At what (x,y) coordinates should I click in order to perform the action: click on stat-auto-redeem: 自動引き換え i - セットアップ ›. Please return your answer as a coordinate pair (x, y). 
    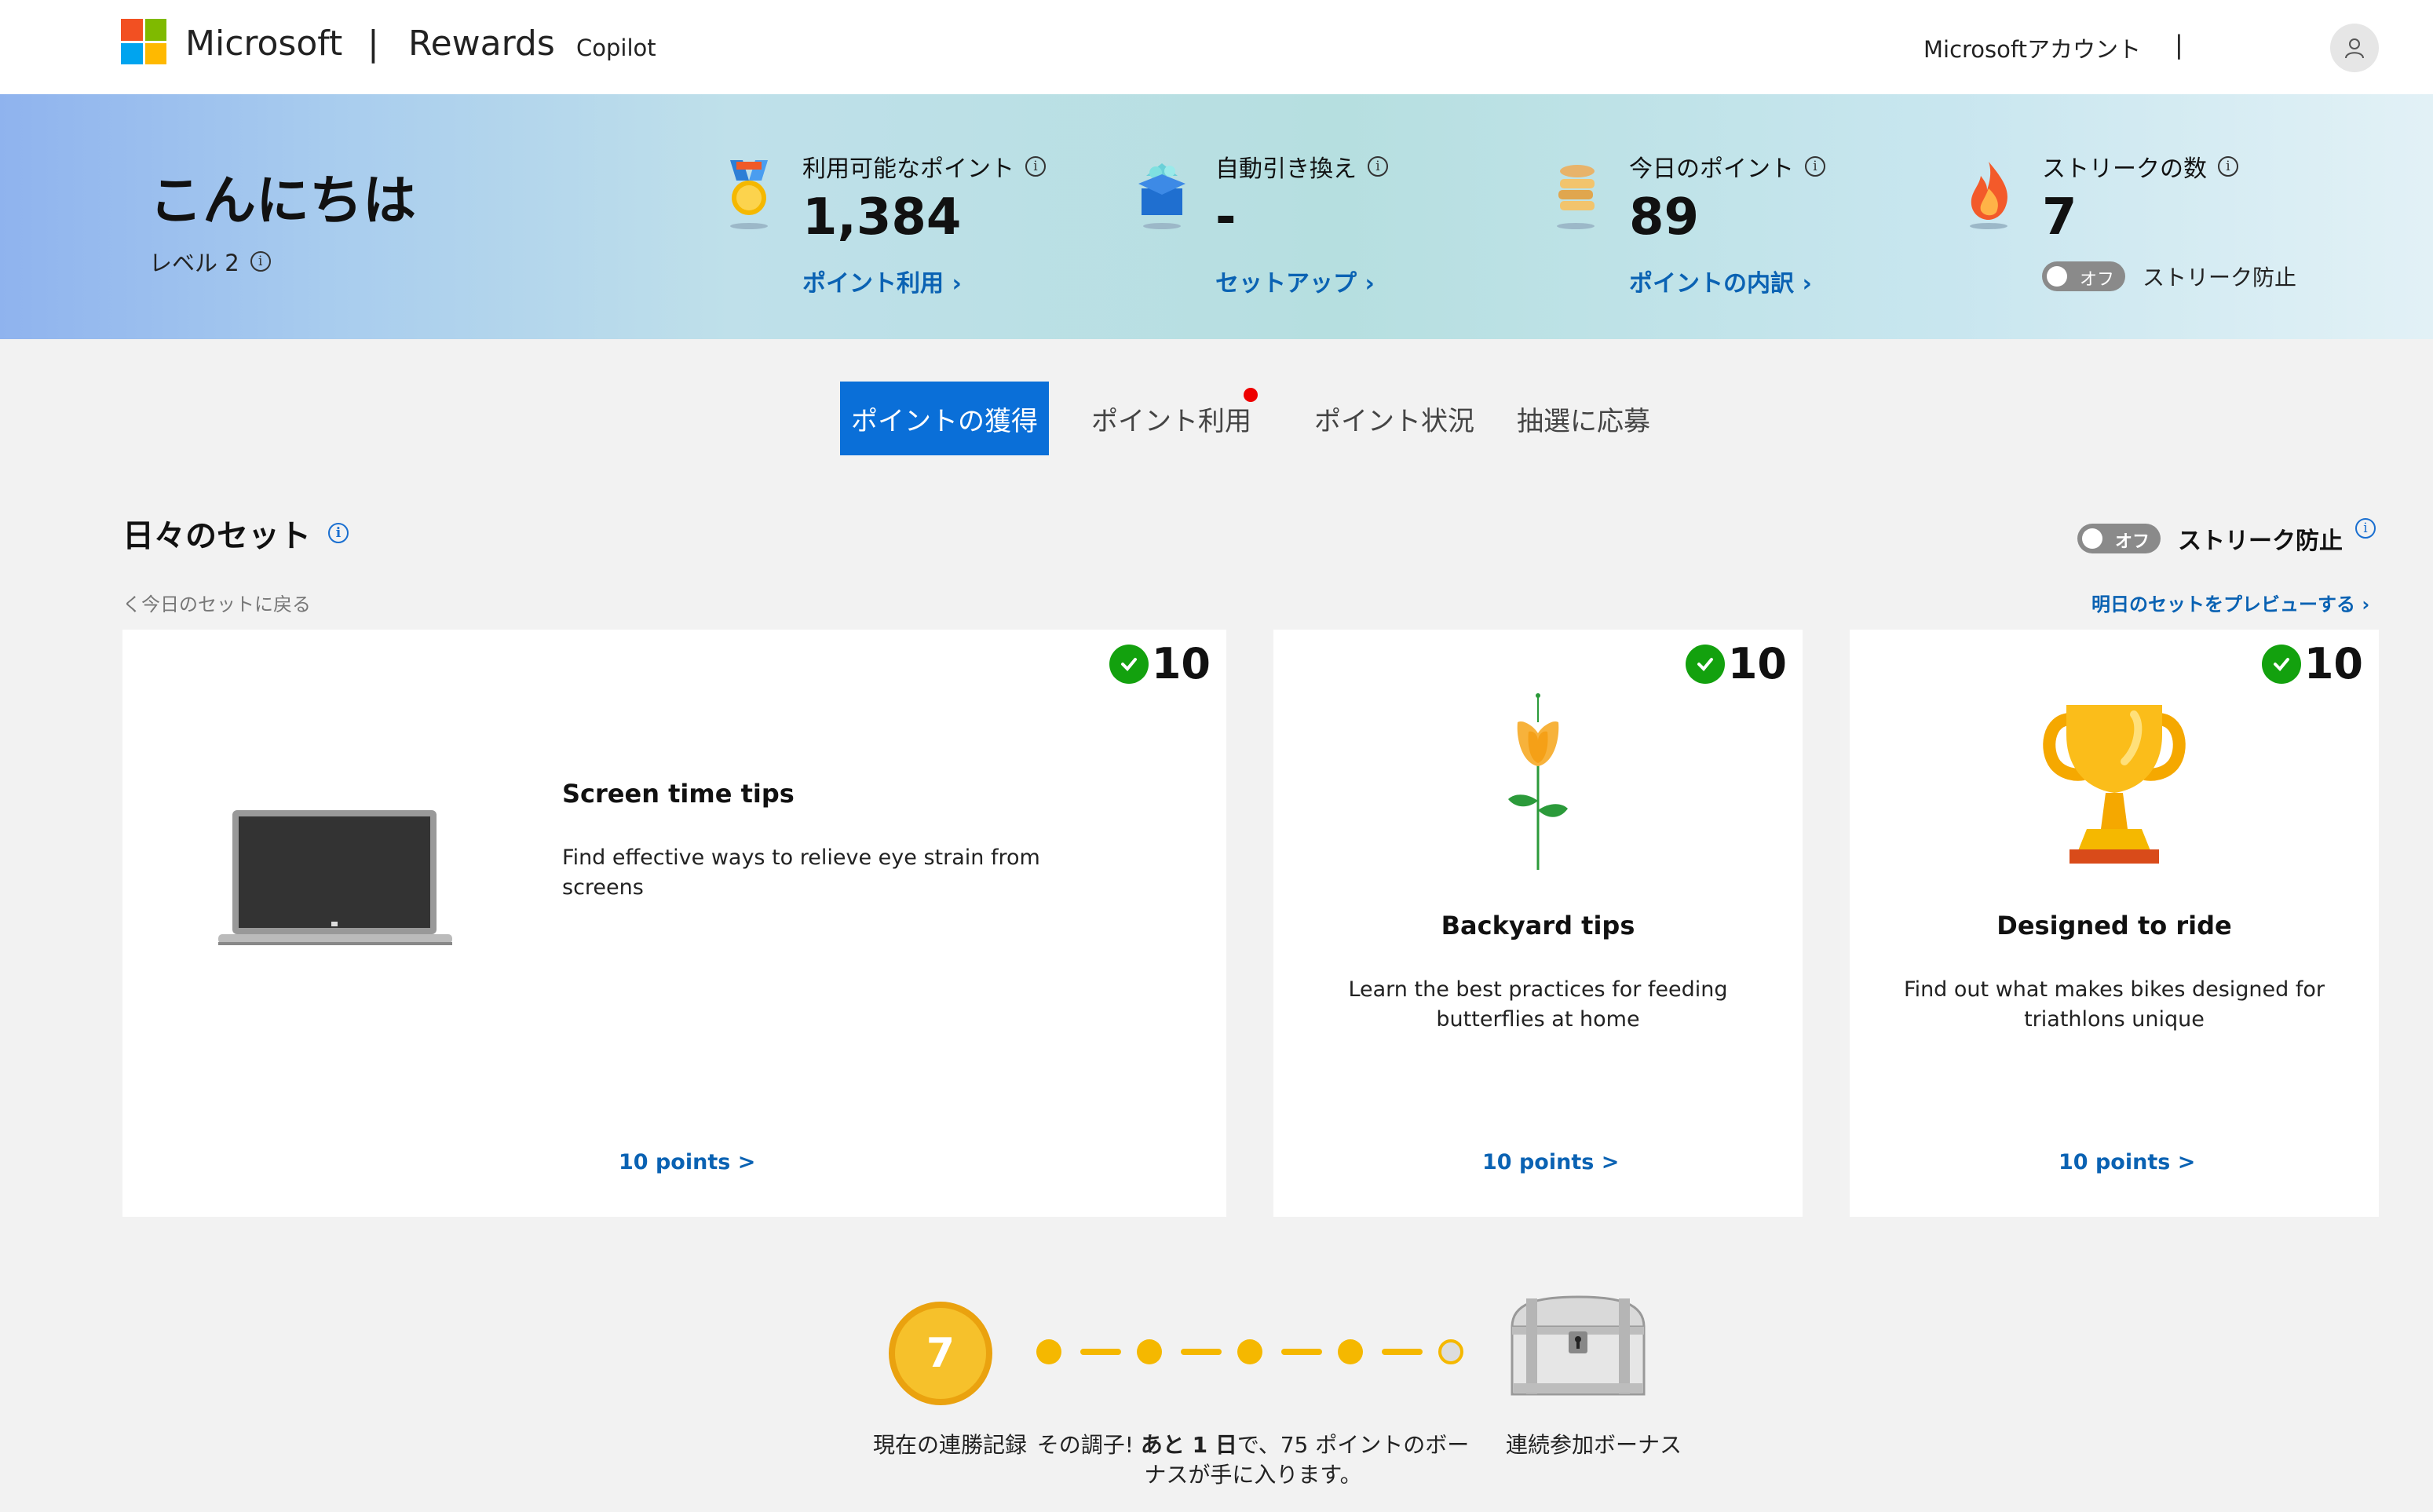
    Looking at the image, I should click on (1263, 223).